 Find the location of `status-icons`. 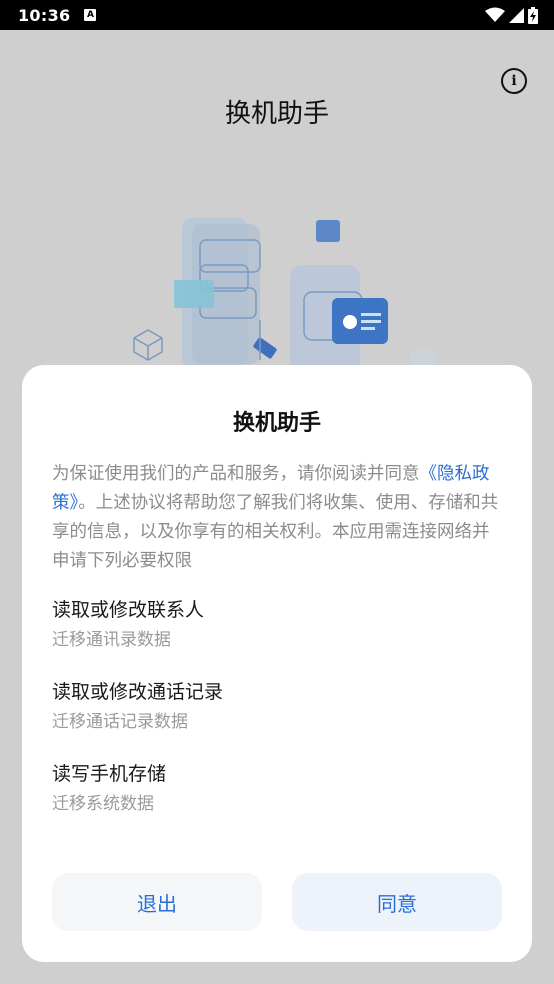

status-icons is located at coordinates (511, 15).